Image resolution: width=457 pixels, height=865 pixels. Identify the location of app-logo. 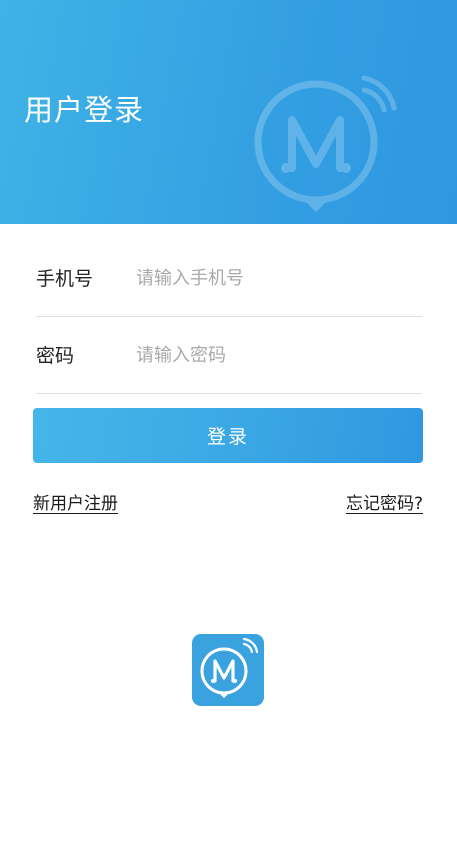
(228, 670).